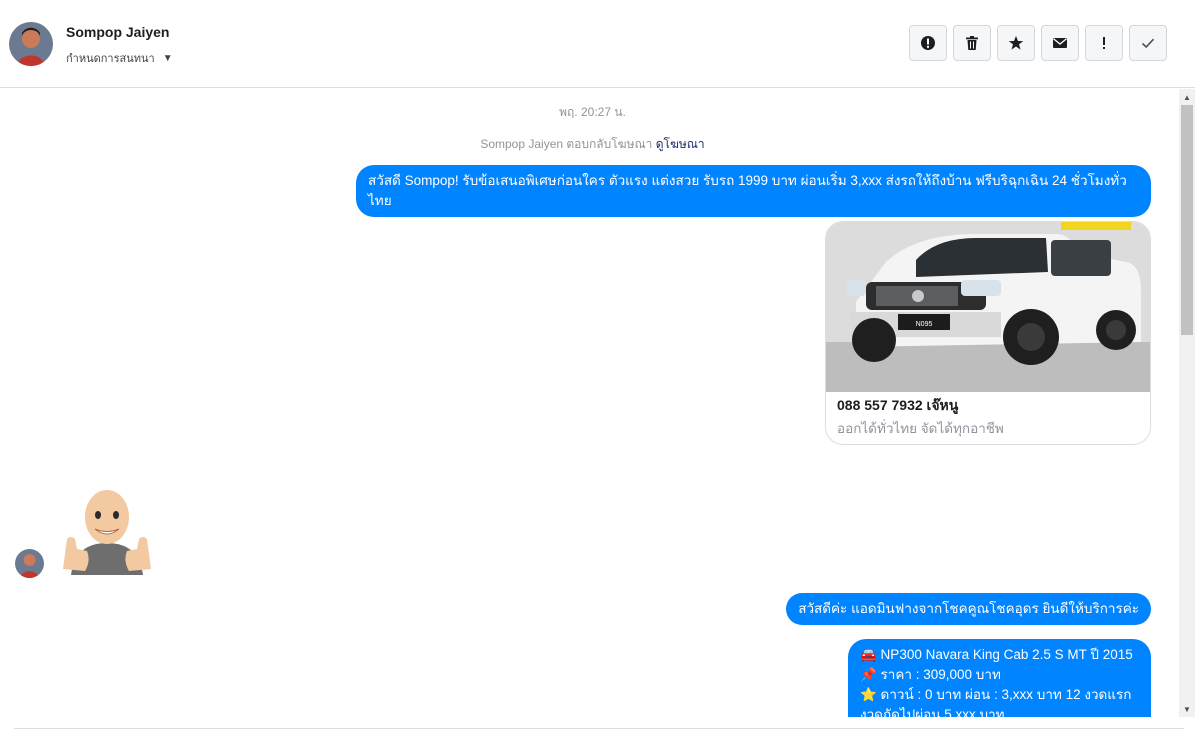 This screenshot has width=1195, height=730. Describe the element at coordinates (1187, 97) in the screenshot. I see `scroll-up-arrow-icon: ▲` at that location.